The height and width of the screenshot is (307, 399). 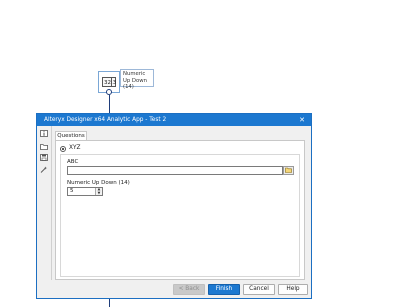 What do you see at coordinates (44, 133) in the screenshot?
I see `info-icon` at bounding box center [44, 133].